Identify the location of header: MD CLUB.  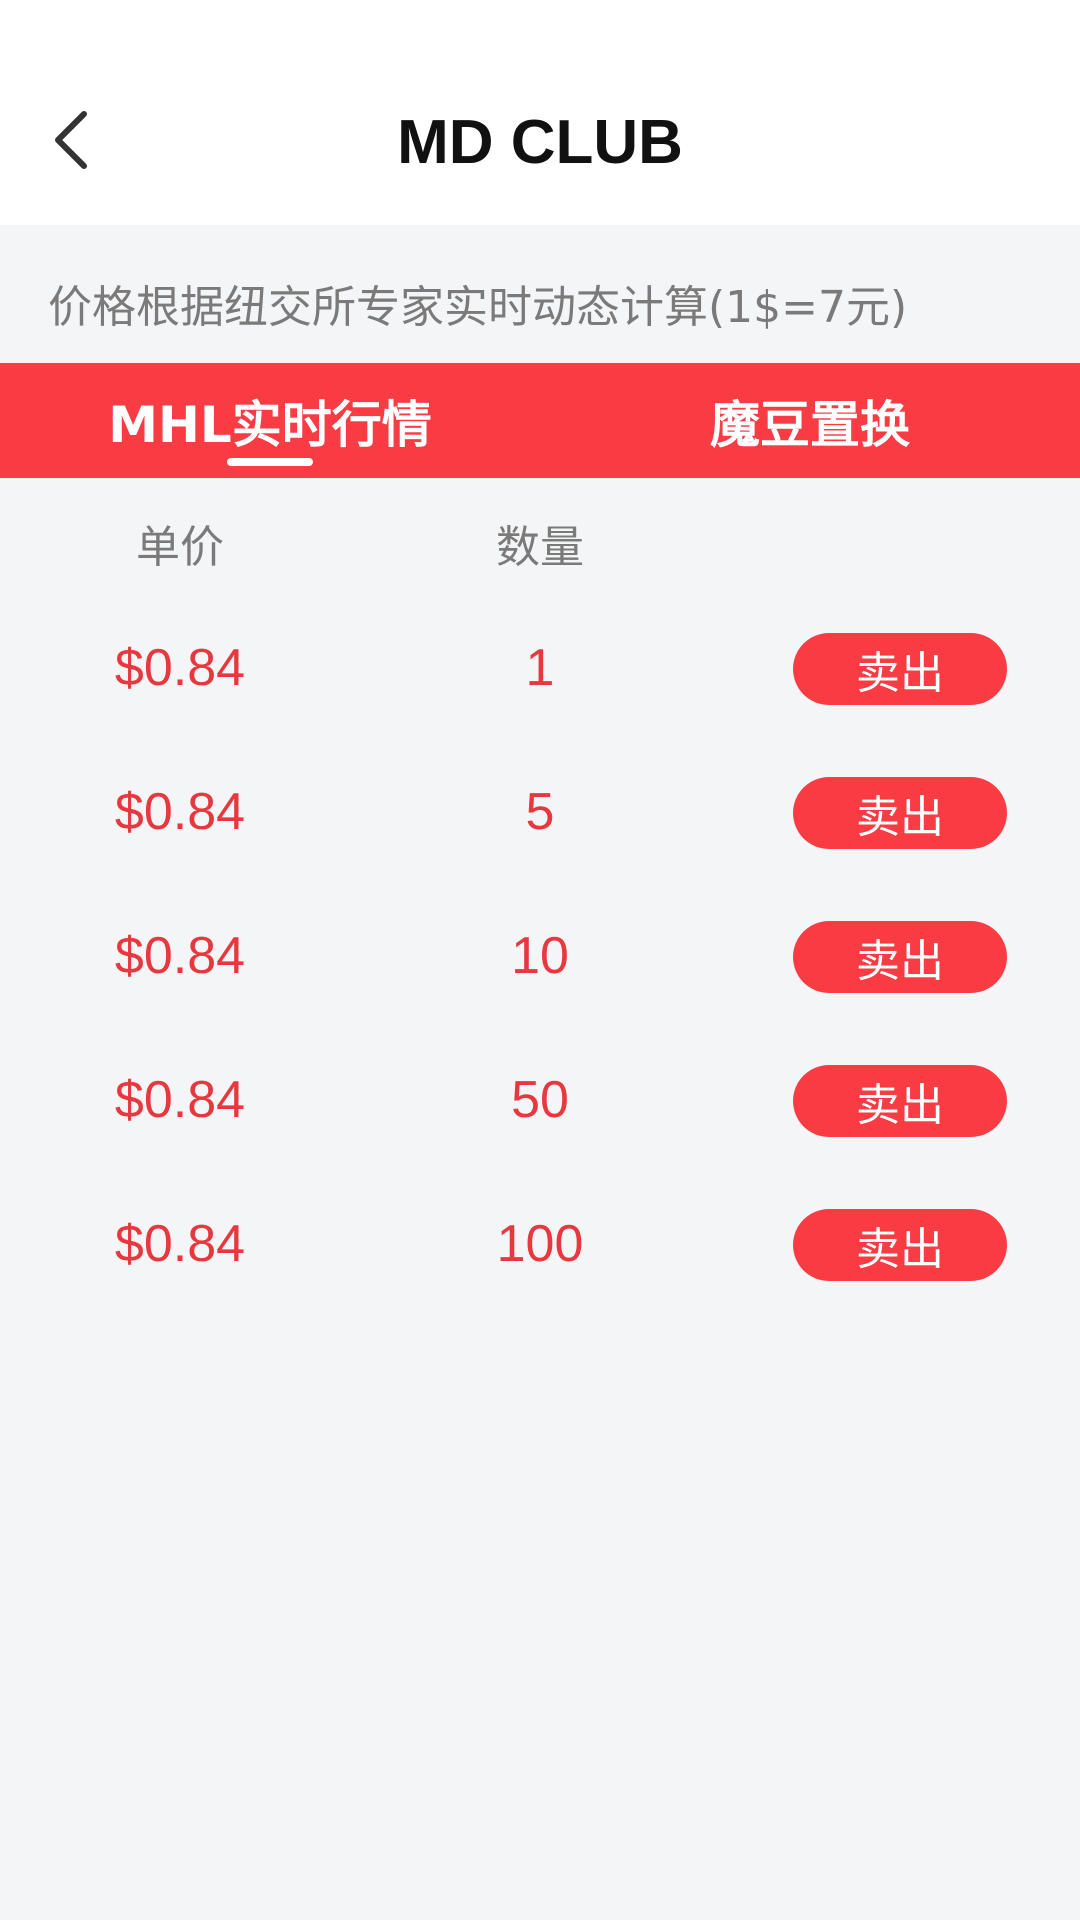
(540, 112).